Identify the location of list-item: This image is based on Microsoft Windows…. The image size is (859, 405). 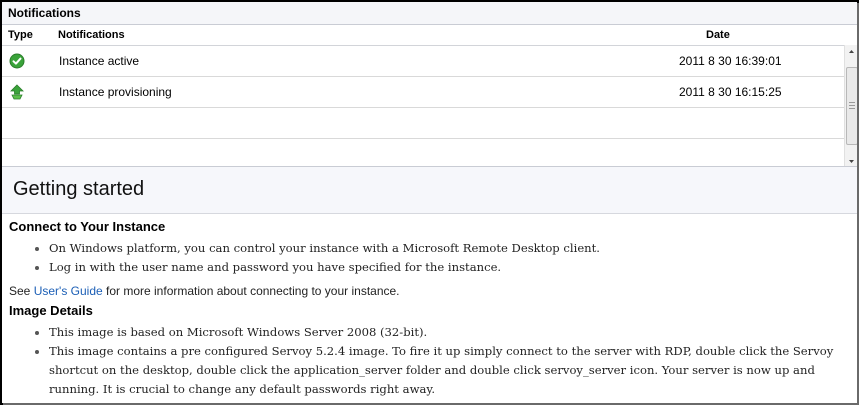
(238, 332).